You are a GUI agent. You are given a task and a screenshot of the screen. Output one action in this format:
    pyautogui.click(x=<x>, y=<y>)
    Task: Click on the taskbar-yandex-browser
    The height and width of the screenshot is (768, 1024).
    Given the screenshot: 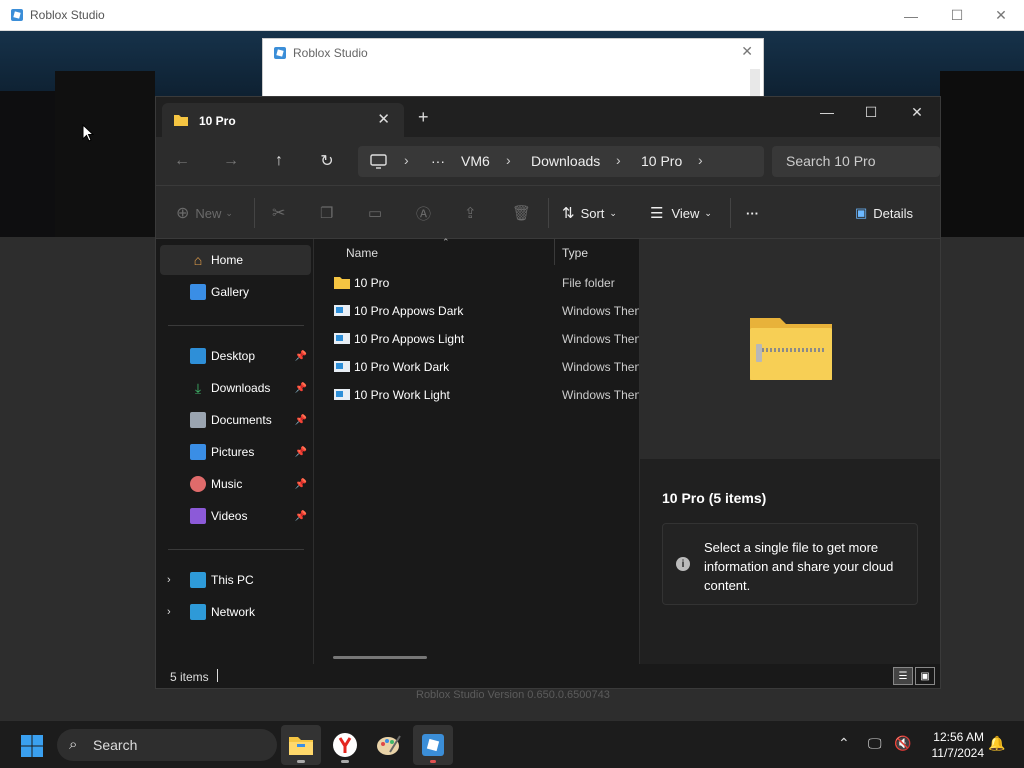 What is the action you would take?
    pyautogui.click(x=345, y=745)
    